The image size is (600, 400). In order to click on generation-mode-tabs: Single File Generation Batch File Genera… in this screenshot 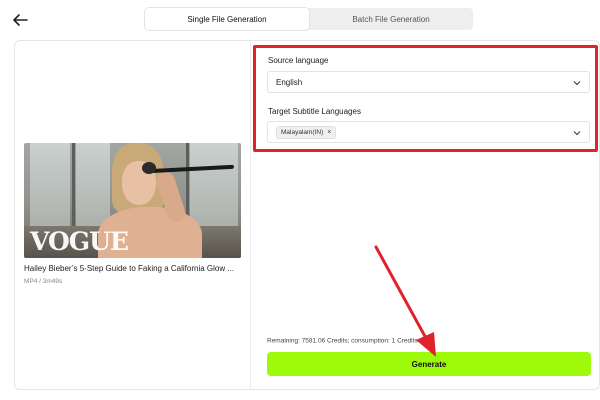, I will do `click(309, 19)`.